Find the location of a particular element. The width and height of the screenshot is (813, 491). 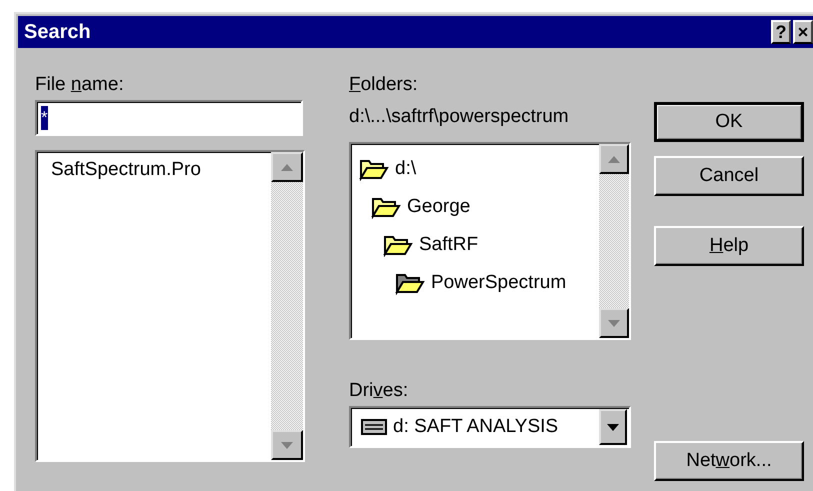

window-title: Search is located at coordinates (58, 32).